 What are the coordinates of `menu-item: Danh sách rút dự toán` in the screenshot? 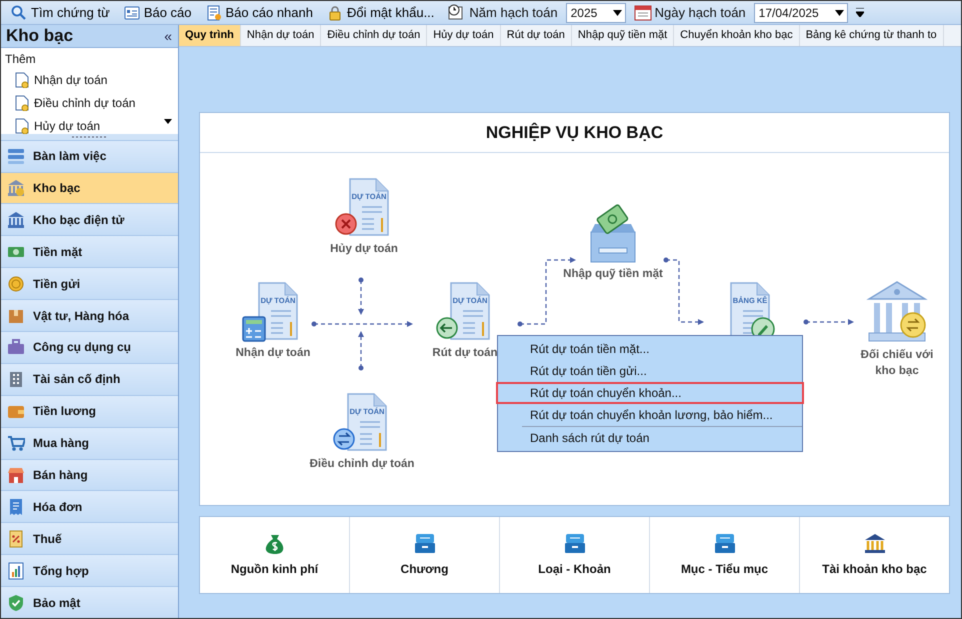 It's located at (650, 438).